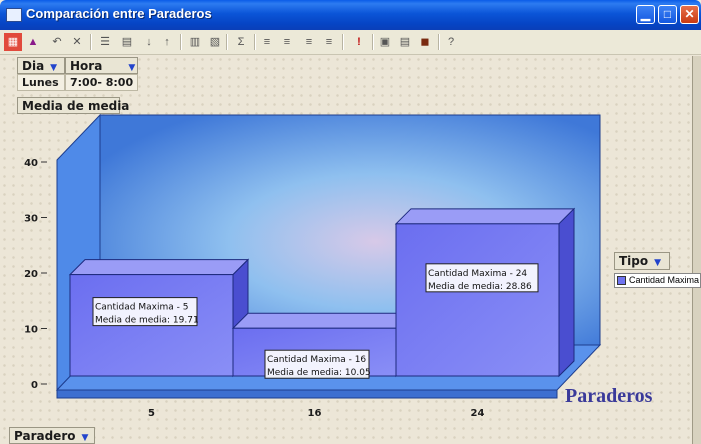 Image resolution: width=701 pixels, height=444 pixels. I want to click on y-tick-label: 30, so click(31, 219).